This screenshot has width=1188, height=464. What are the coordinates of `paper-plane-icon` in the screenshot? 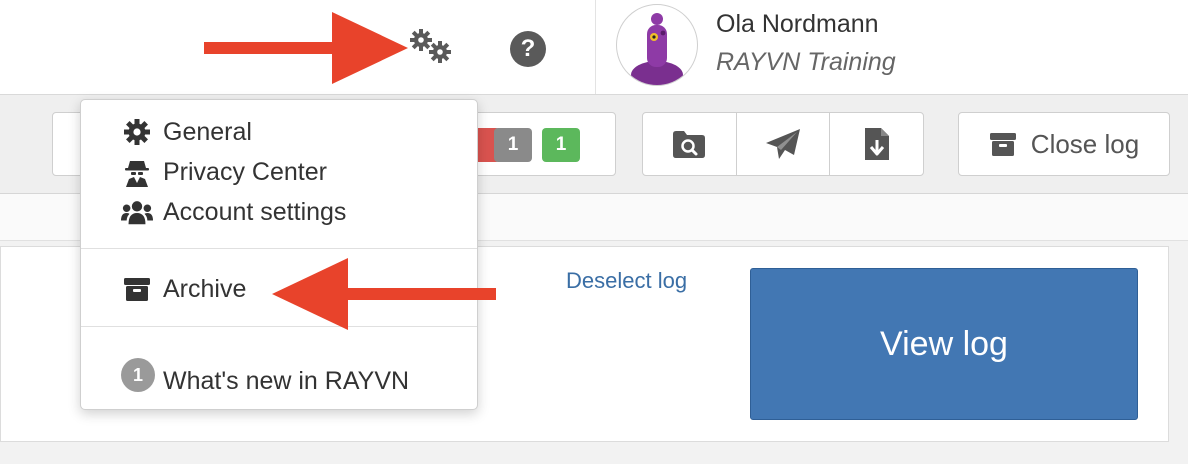 It's located at (783, 144).